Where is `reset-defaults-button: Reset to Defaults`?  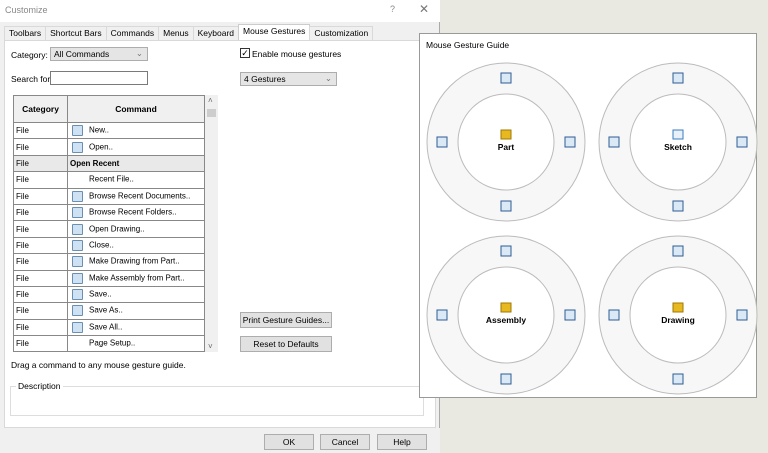 reset-defaults-button: Reset to Defaults is located at coordinates (286, 344).